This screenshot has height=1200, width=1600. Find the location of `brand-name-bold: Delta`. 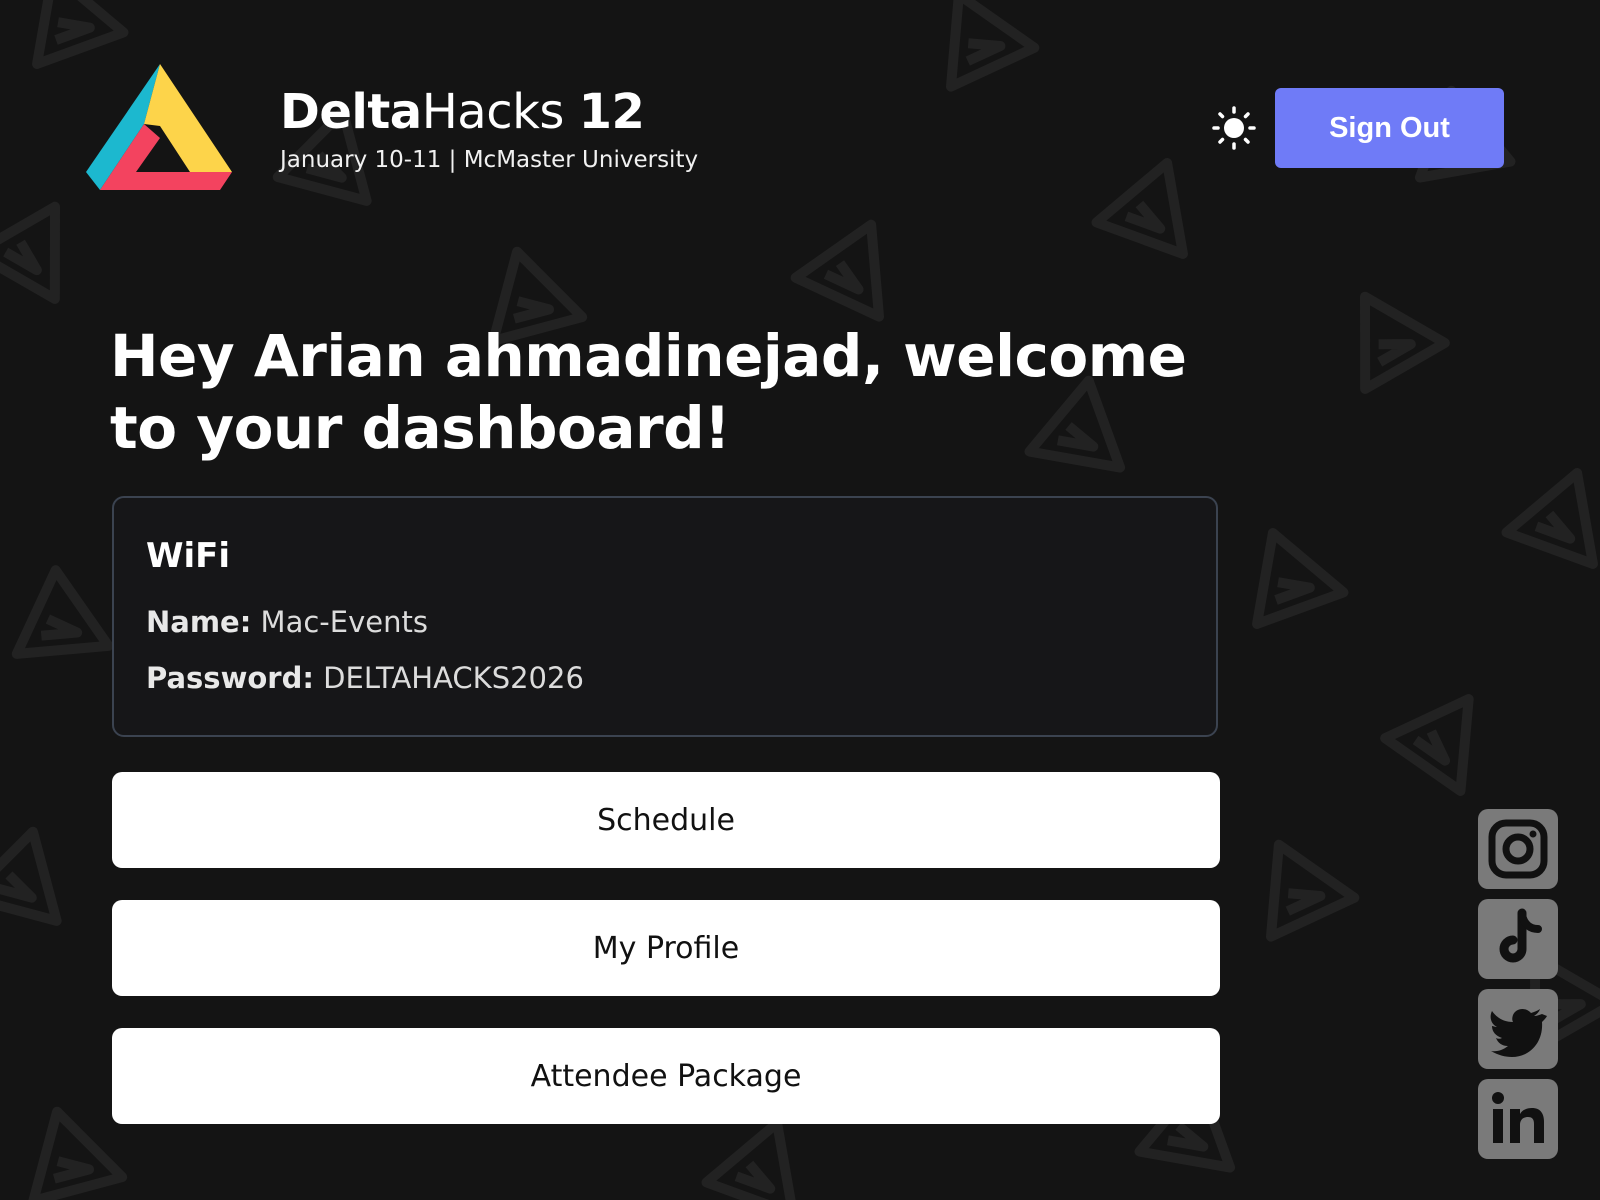

brand-name-bold: Delta is located at coordinates (351, 112).